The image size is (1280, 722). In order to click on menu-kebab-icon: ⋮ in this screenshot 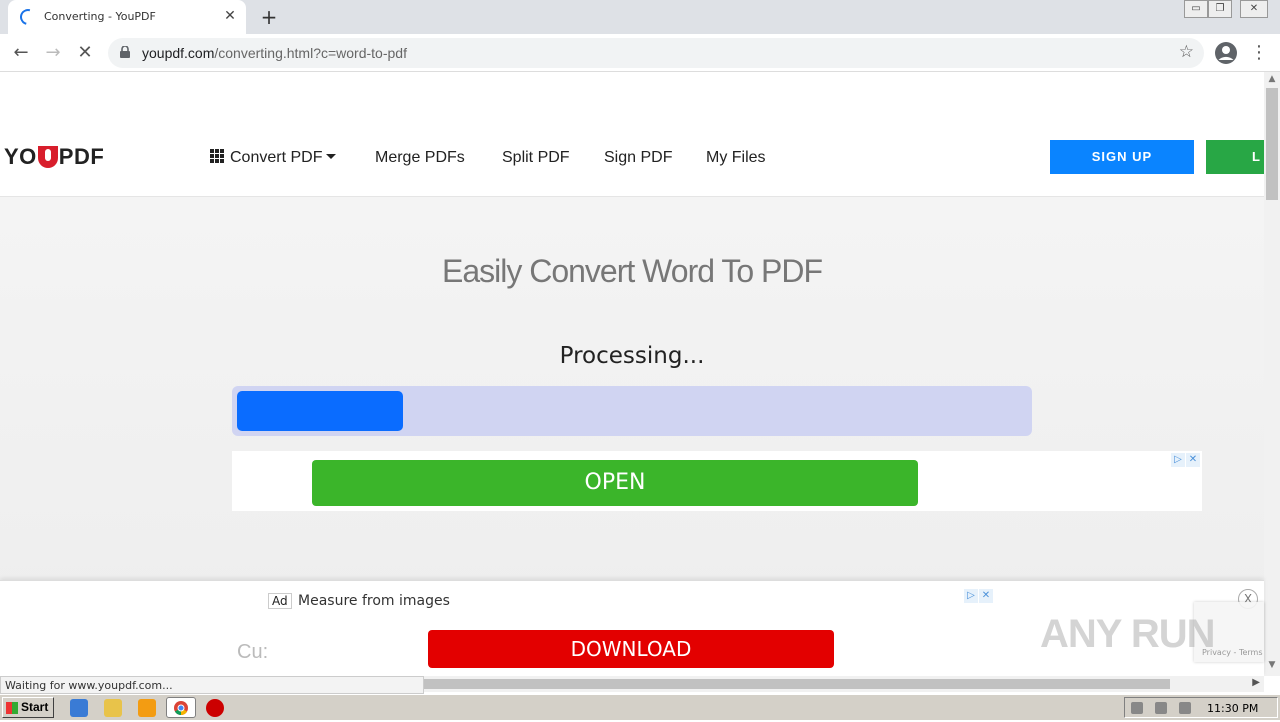, I will do `click(1259, 53)`.